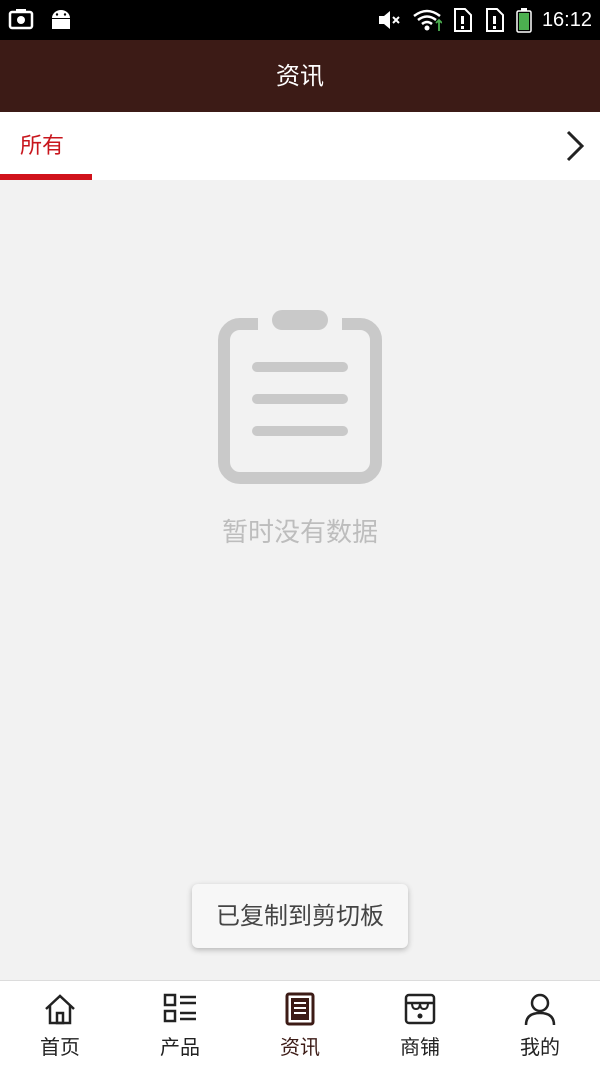 This screenshot has width=600, height=1067. What do you see at coordinates (60, 1009) in the screenshot?
I see `home-icon` at bounding box center [60, 1009].